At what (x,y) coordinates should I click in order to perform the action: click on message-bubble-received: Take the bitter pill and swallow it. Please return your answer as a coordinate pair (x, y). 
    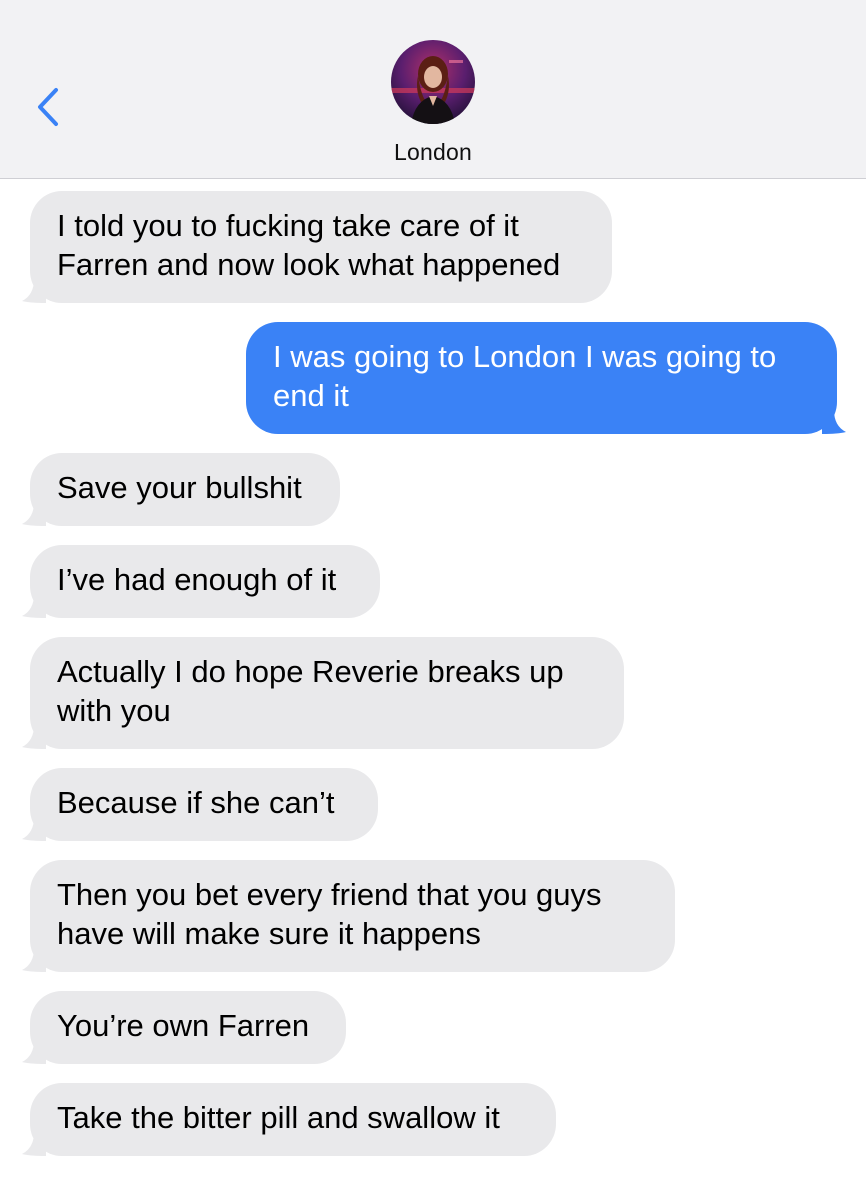
    Looking at the image, I should click on (289, 1119).